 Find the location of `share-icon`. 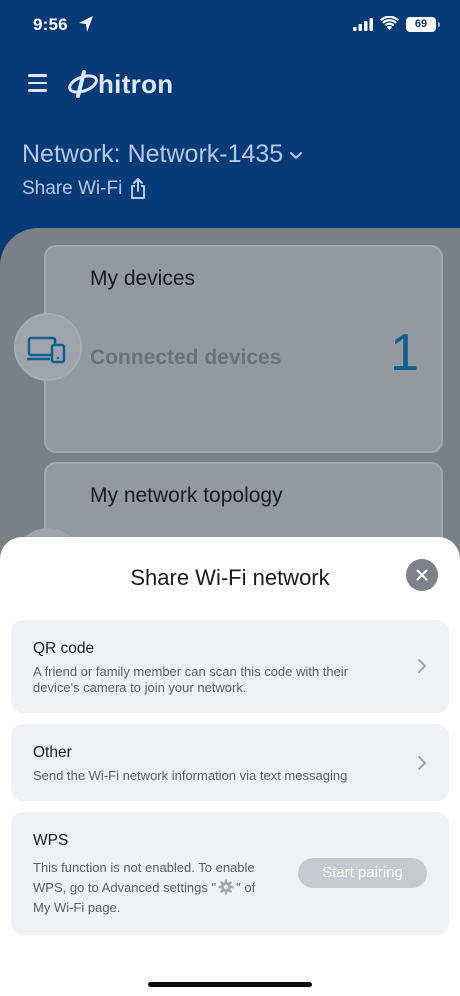

share-icon is located at coordinates (138, 188).